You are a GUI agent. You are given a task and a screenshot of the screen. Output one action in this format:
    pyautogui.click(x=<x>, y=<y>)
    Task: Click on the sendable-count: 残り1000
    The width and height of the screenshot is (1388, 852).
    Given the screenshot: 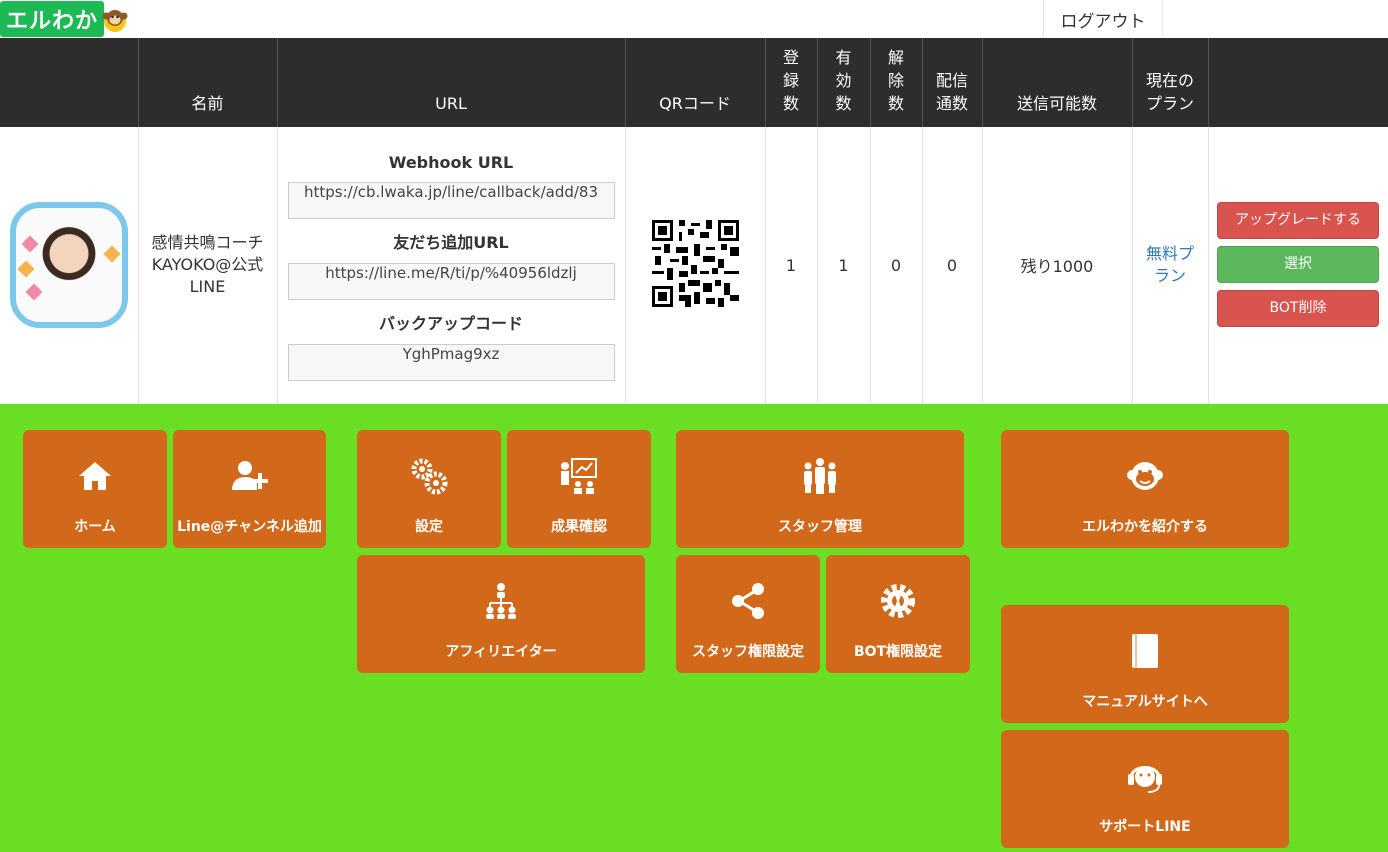 What is the action you would take?
    pyautogui.click(x=1057, y=266)
    